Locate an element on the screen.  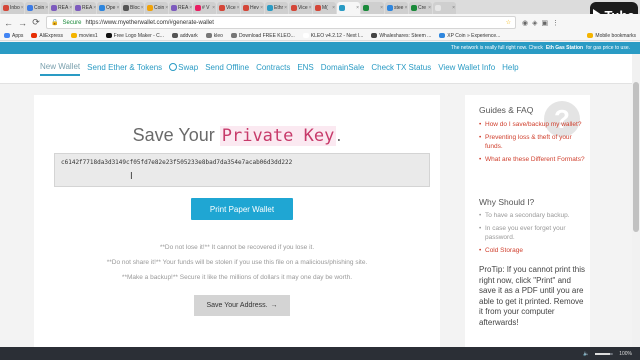
faq-link: What are these Different Formats? is located at coordinates (532, 159).